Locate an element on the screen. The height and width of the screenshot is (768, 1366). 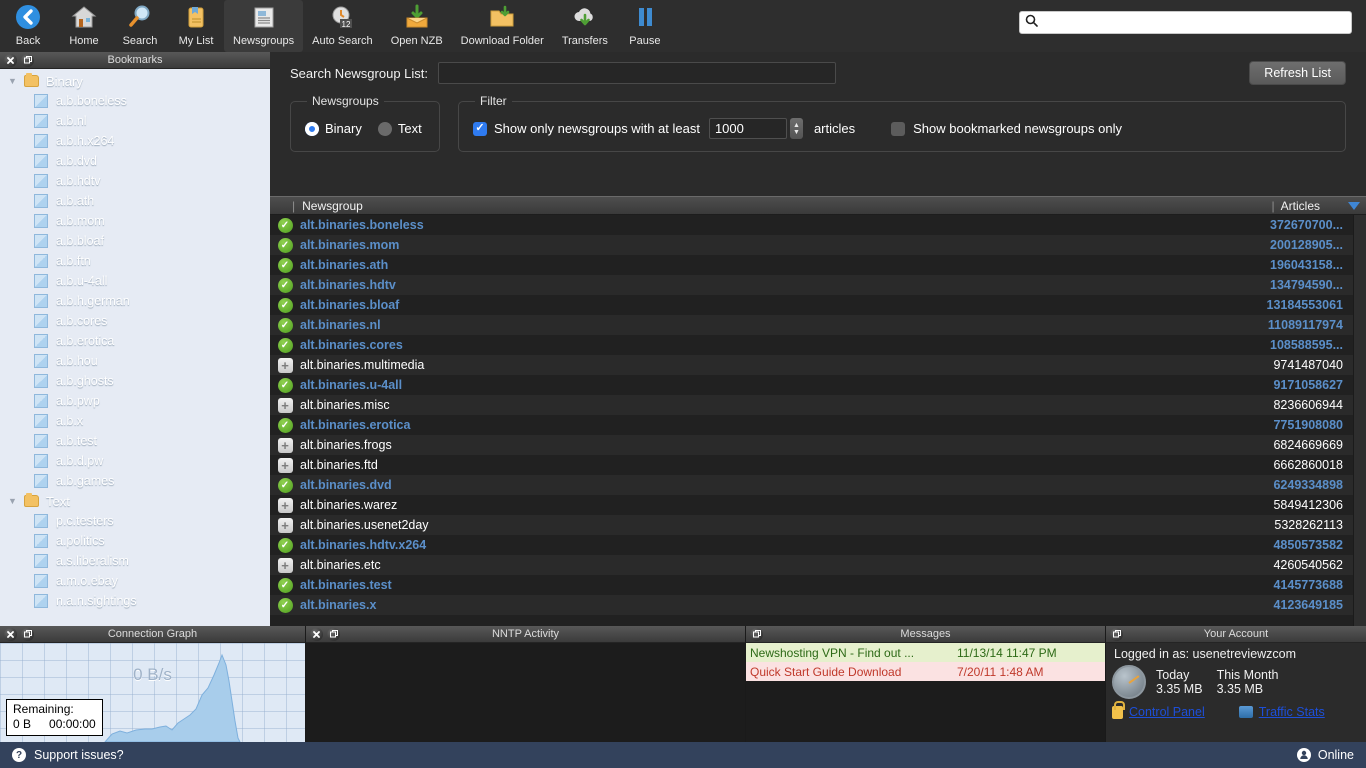
table-row: + alt.binaries.usenet2day 5328262113 is located at coordinates (818, 525).